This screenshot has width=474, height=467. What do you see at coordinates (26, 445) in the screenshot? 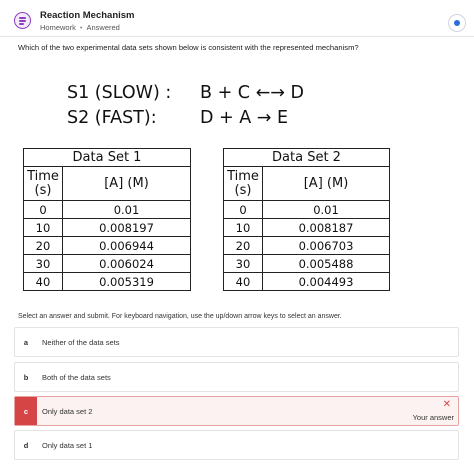
I see `option-letter: d` at bounding box center [26, 445].